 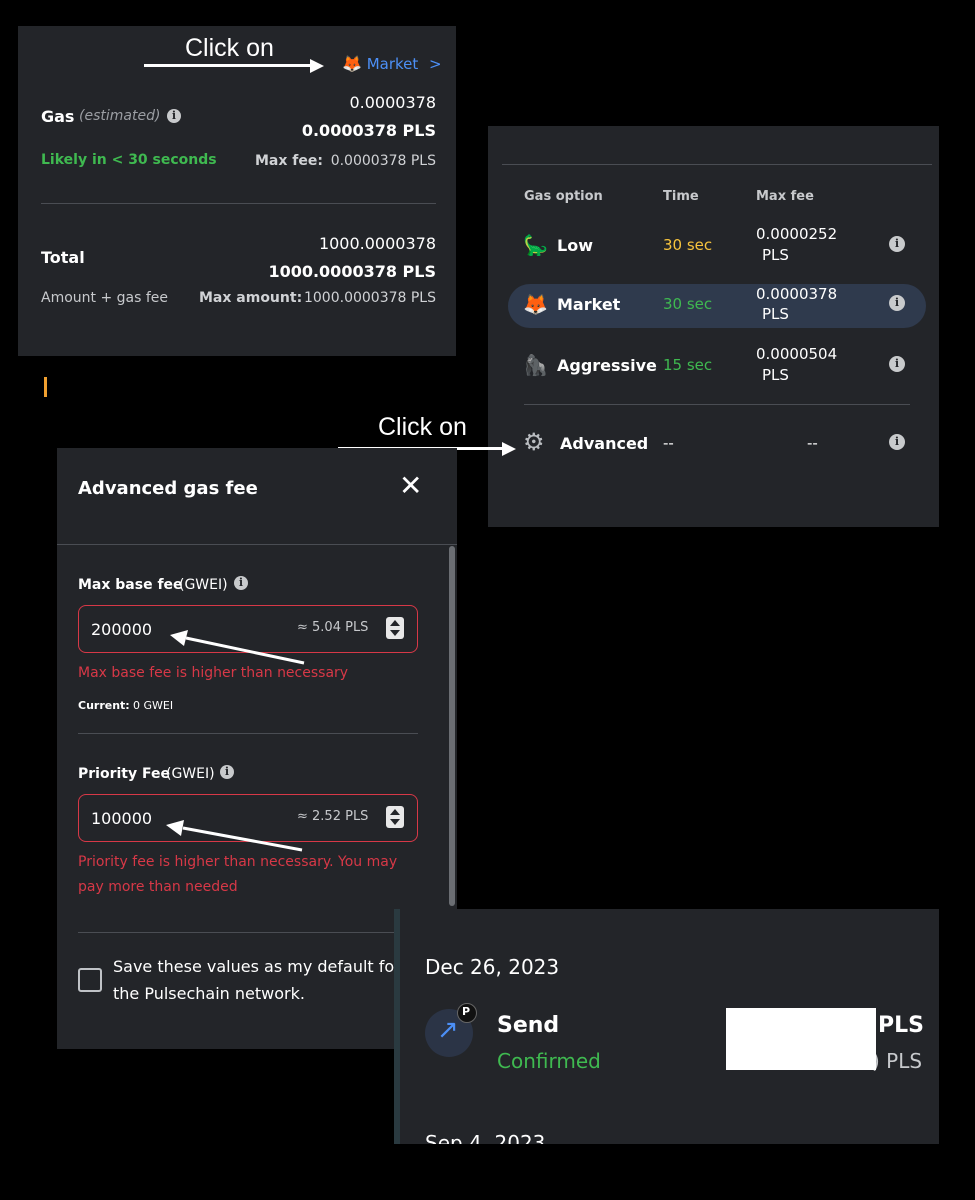 What do you see at coordinates (797, 234) in the screenshot?
I see `gas-option-fee: 0.0000252` at bounding box center [797, 234].